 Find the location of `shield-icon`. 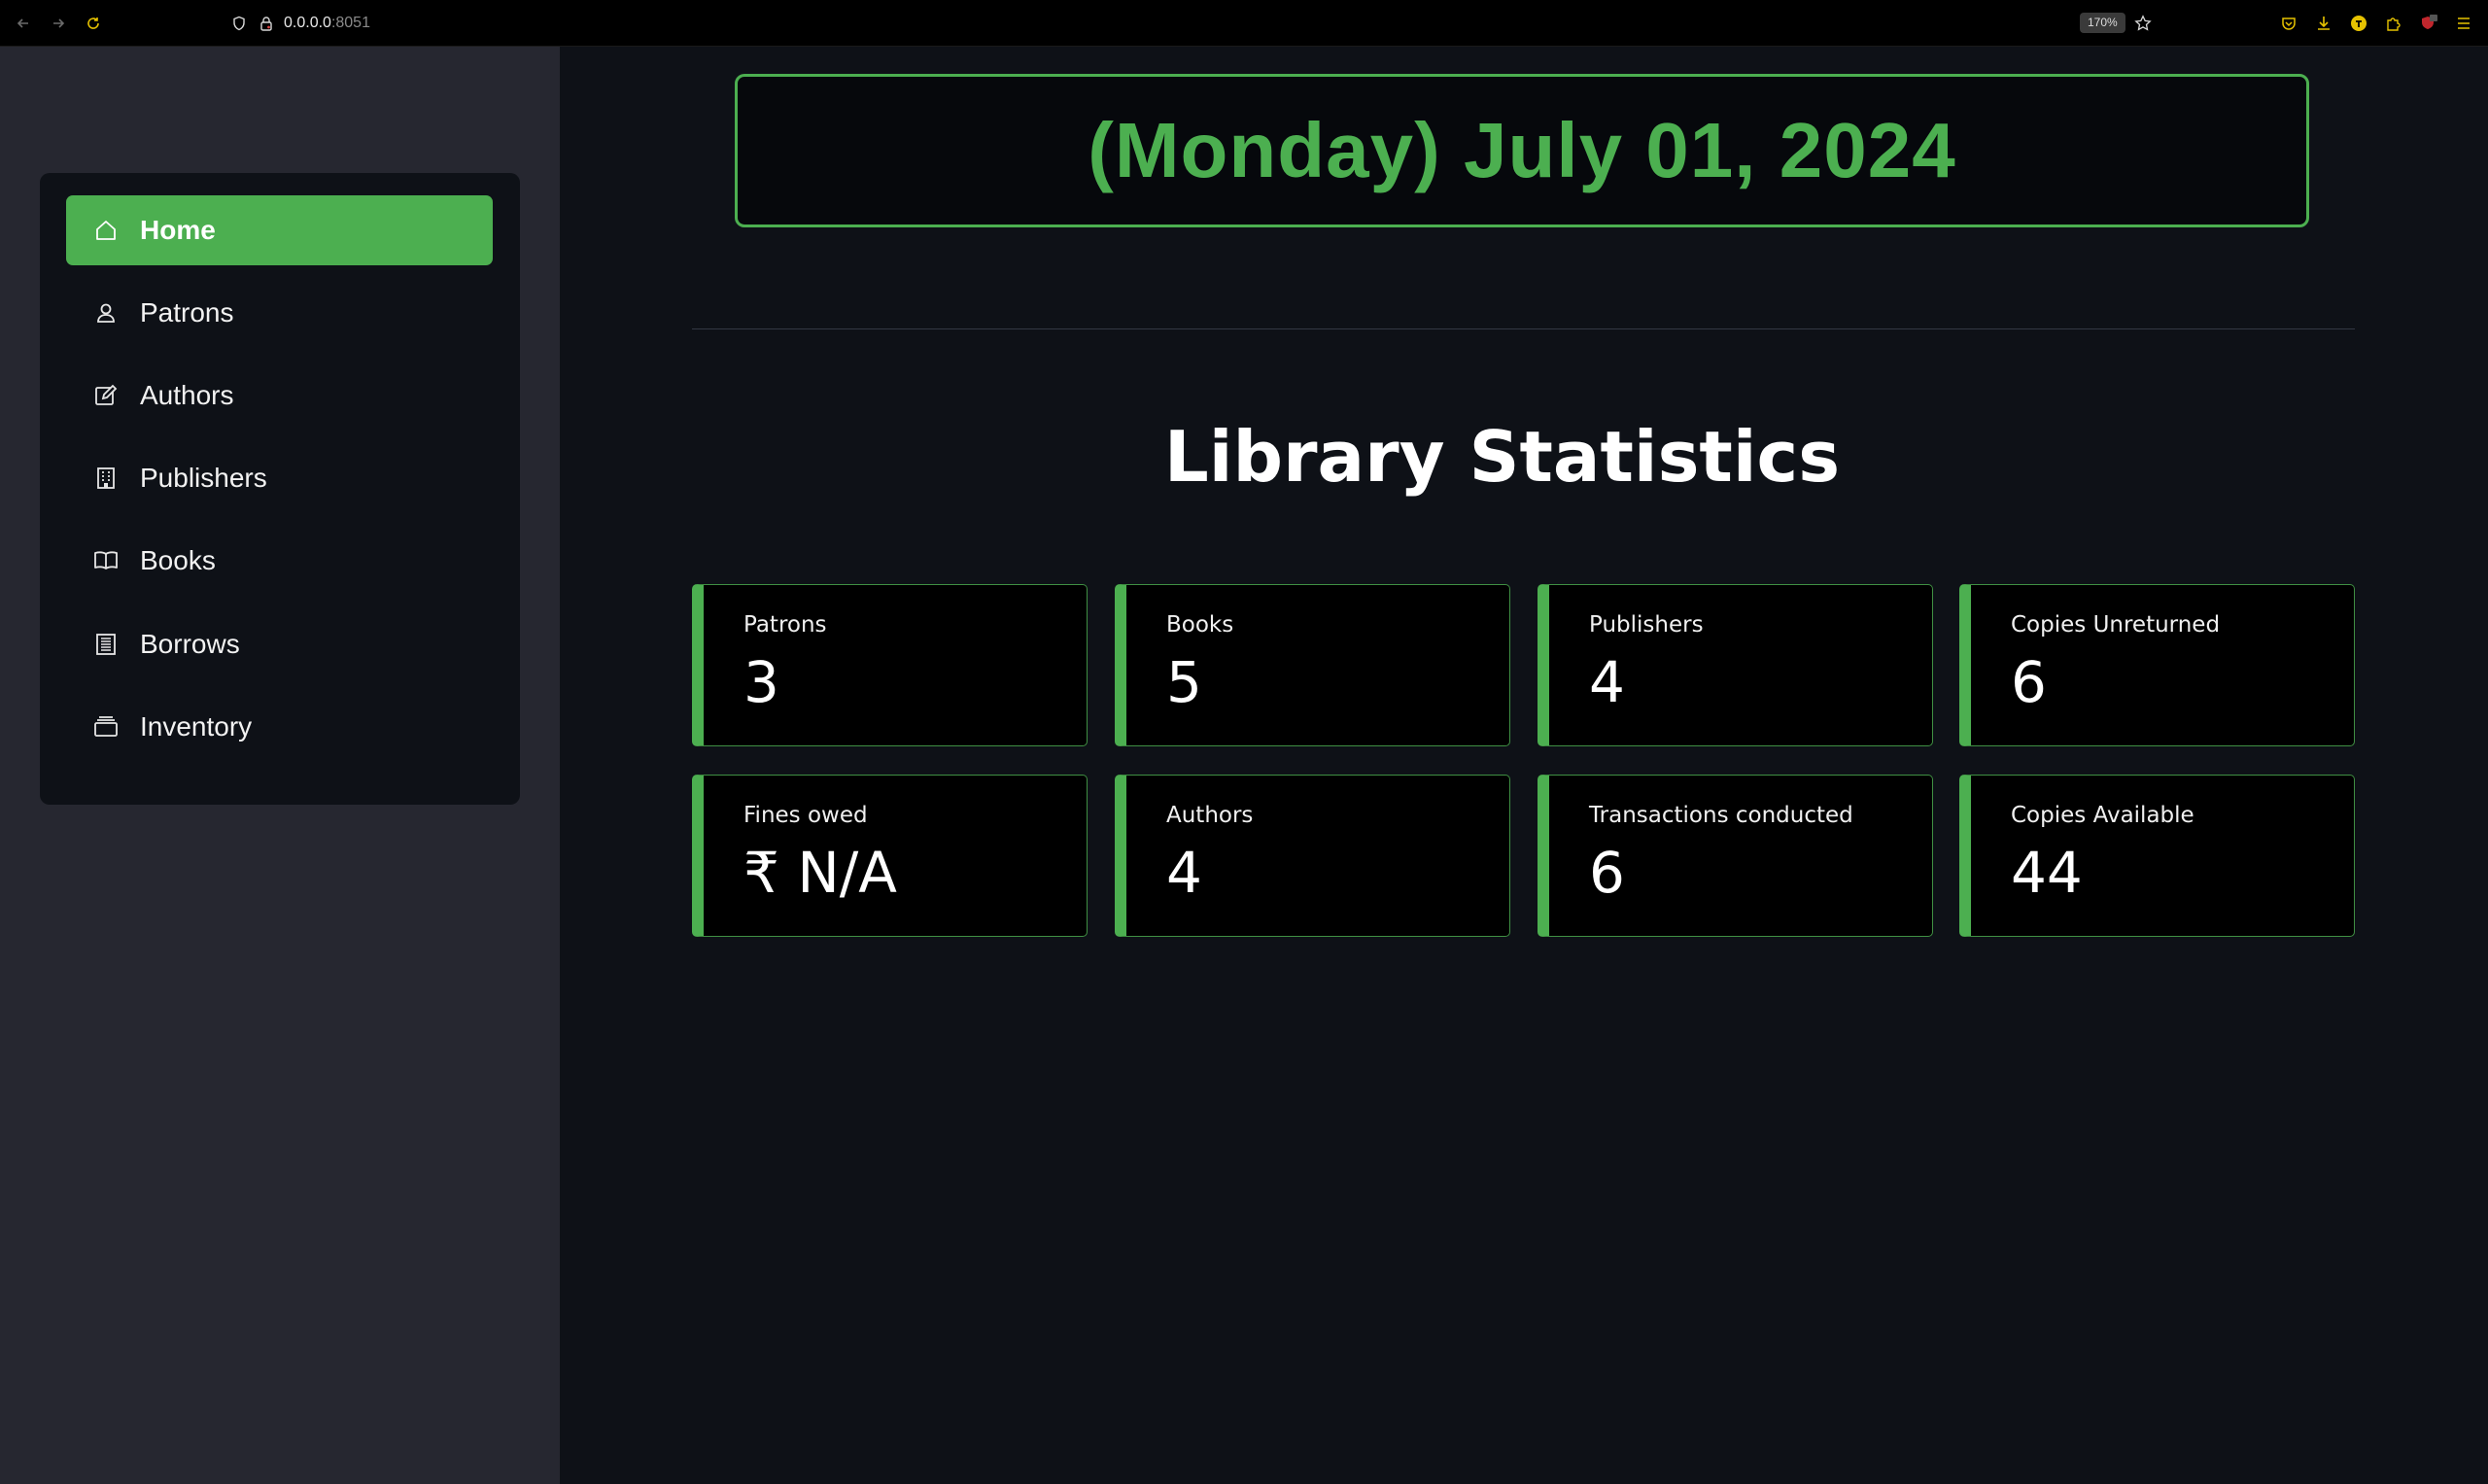

shield-icon is located at coordinates (239, 23).